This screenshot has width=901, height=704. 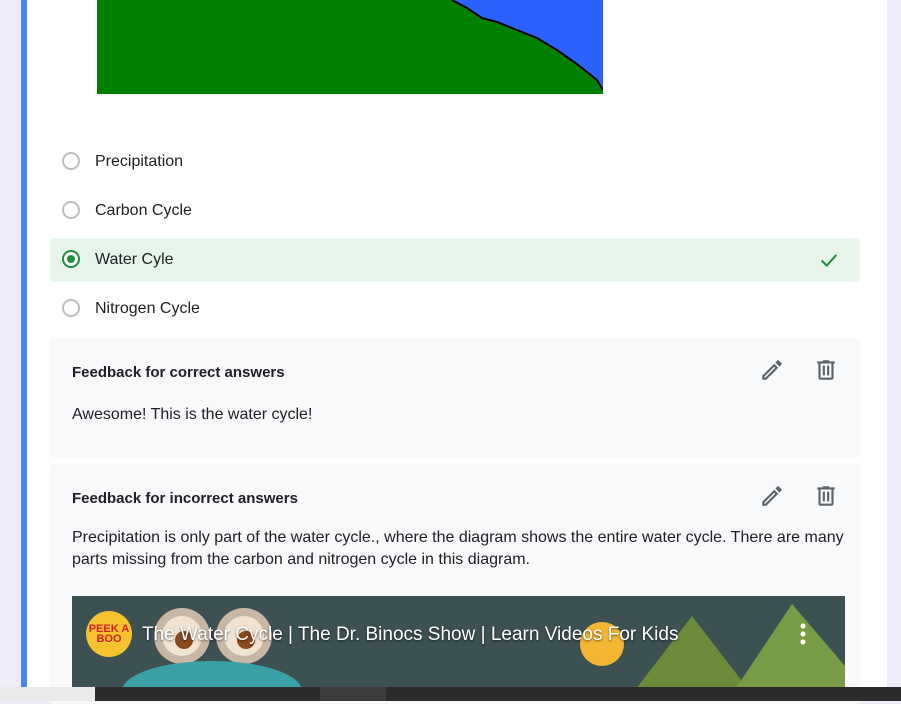 I want to click on option-label: Nitrogen Cycle, so click(x=147, y=308).